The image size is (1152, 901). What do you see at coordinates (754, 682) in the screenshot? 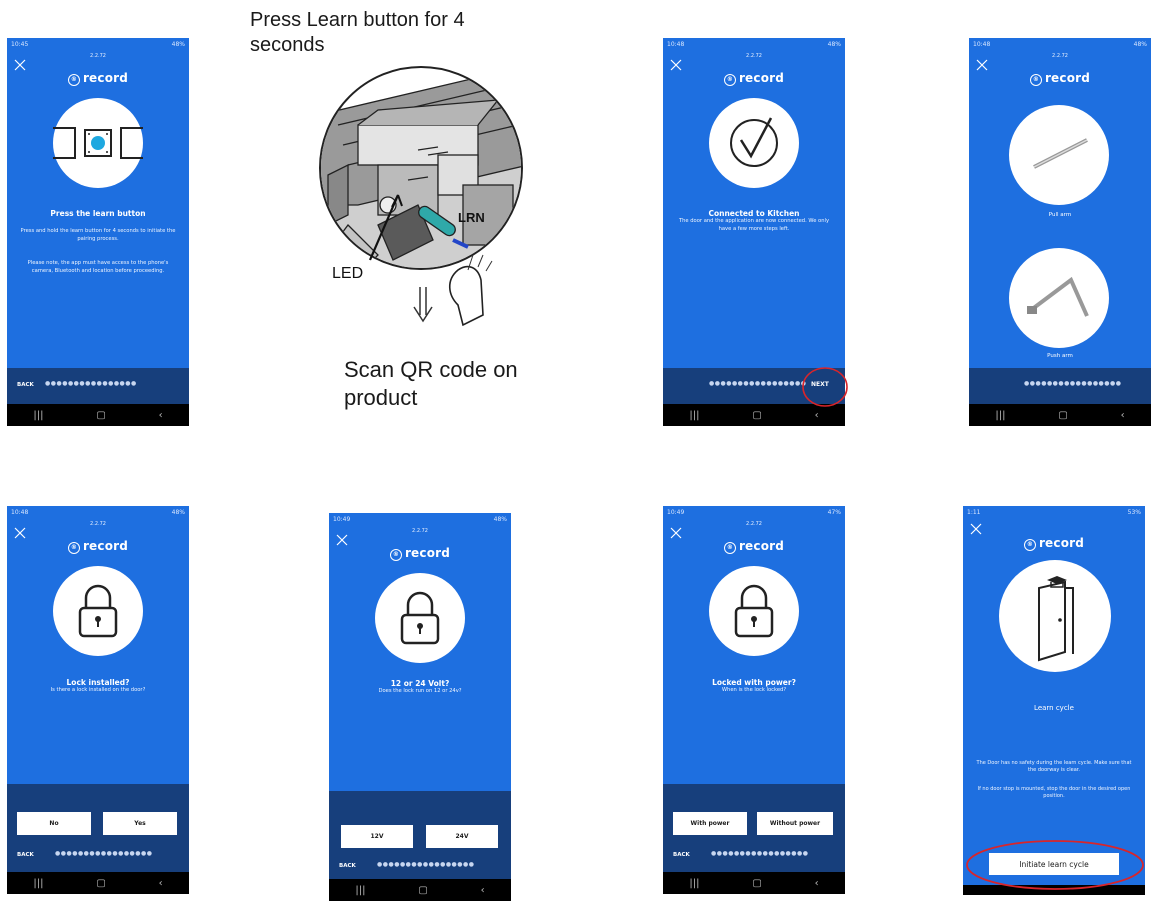
I see `screen-title: Locked with power?` at bounding box center [754, 682].